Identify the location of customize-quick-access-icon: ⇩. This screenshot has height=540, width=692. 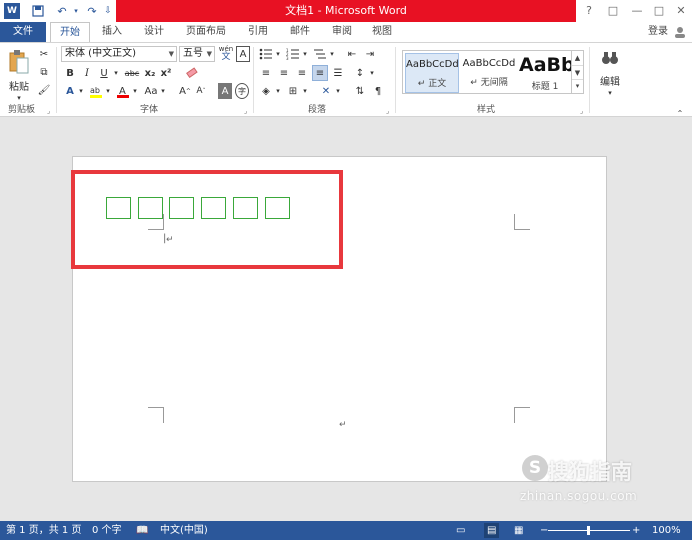
(108, 11).